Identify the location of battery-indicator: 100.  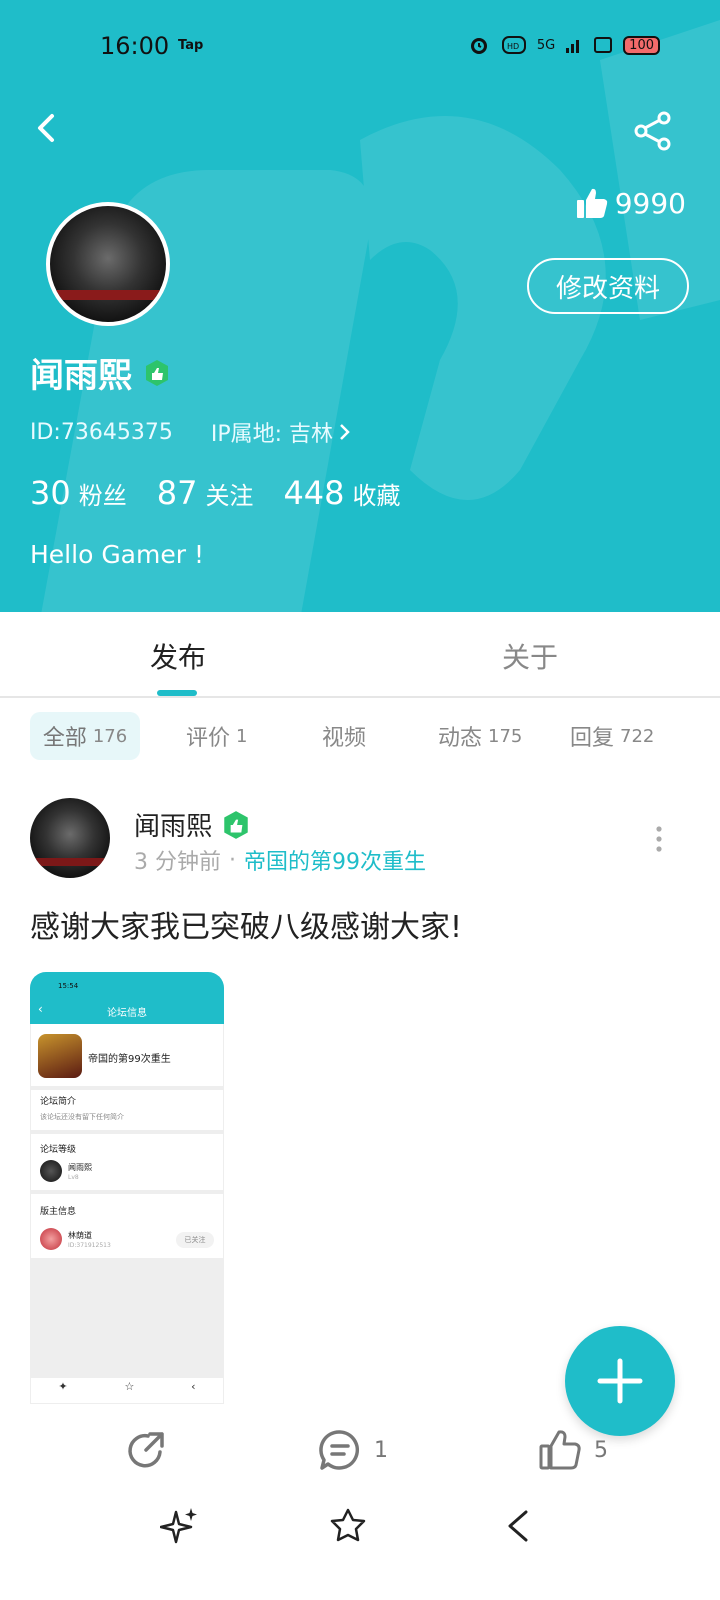
(641, 45).